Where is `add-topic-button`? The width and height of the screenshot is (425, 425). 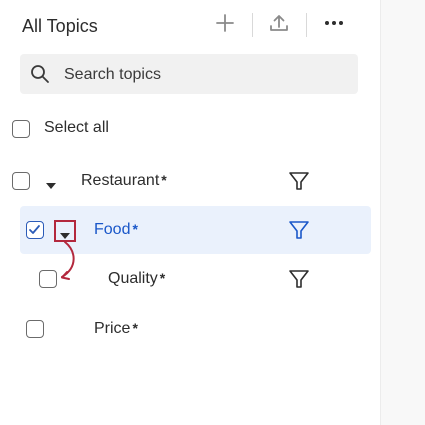
add-topic-button is located at coordinates (225, 25).